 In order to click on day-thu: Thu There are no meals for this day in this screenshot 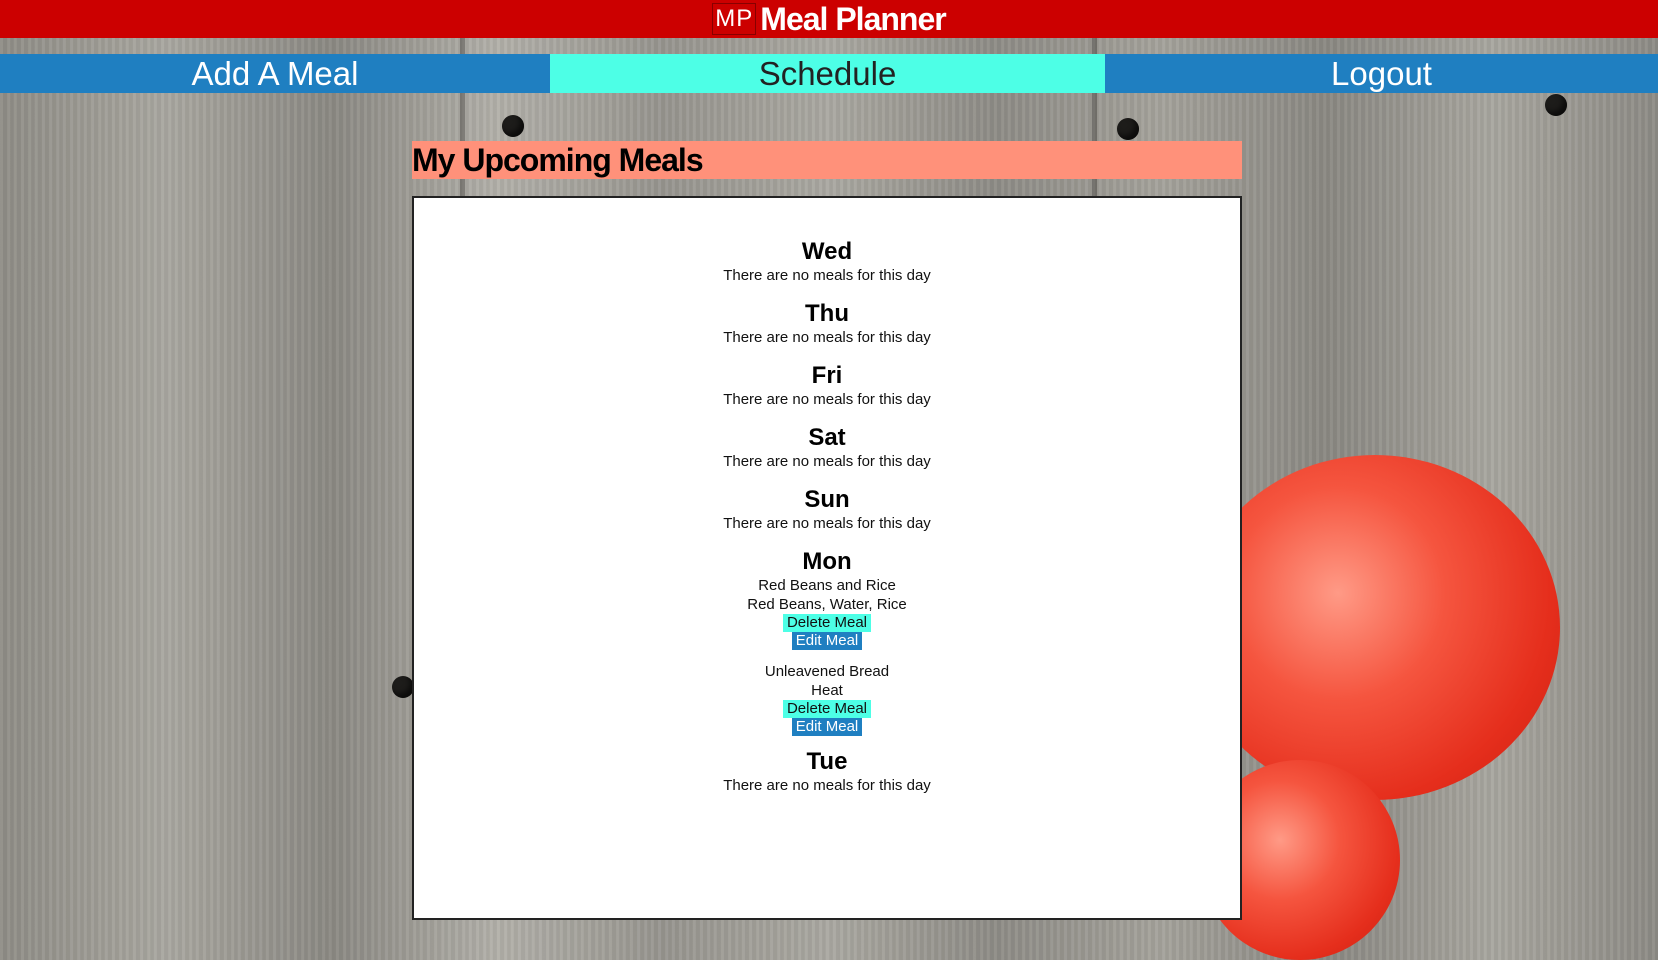, I will do `click(827, 324)`.